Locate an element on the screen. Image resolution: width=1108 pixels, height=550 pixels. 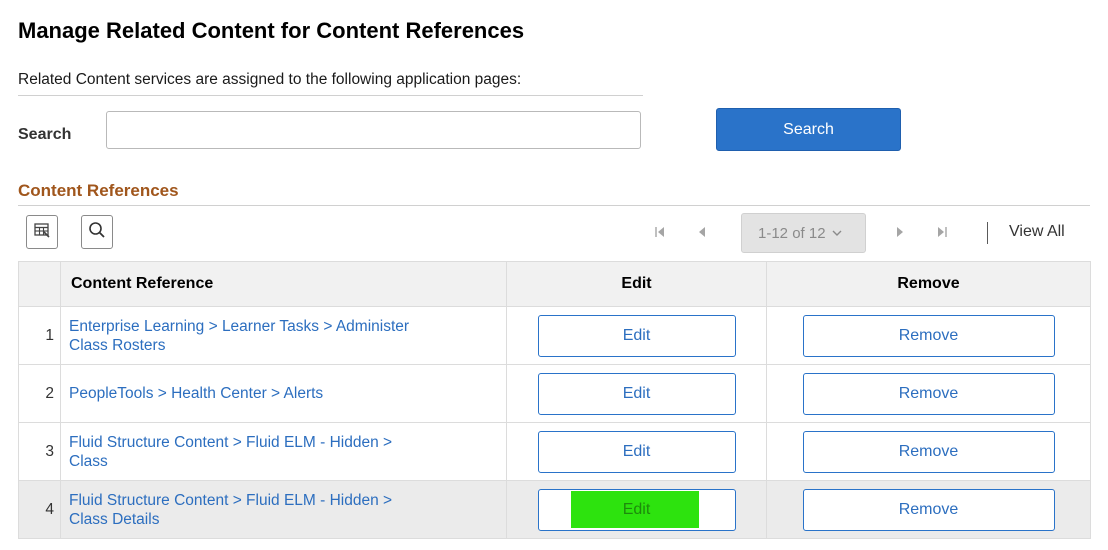
column-header-edit: Edit is located at coordinates (636, 284).